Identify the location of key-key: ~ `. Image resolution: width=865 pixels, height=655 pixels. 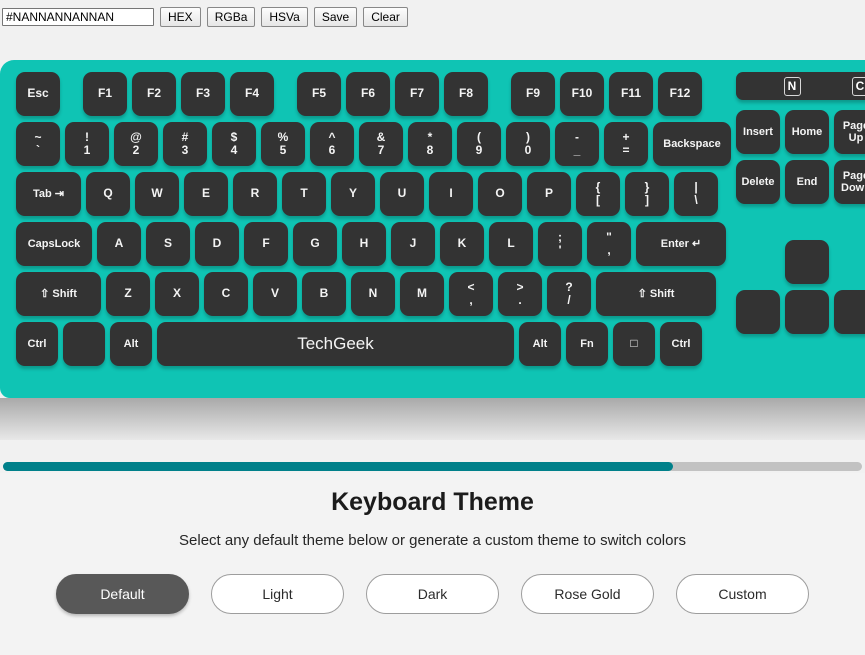
(38, 144).